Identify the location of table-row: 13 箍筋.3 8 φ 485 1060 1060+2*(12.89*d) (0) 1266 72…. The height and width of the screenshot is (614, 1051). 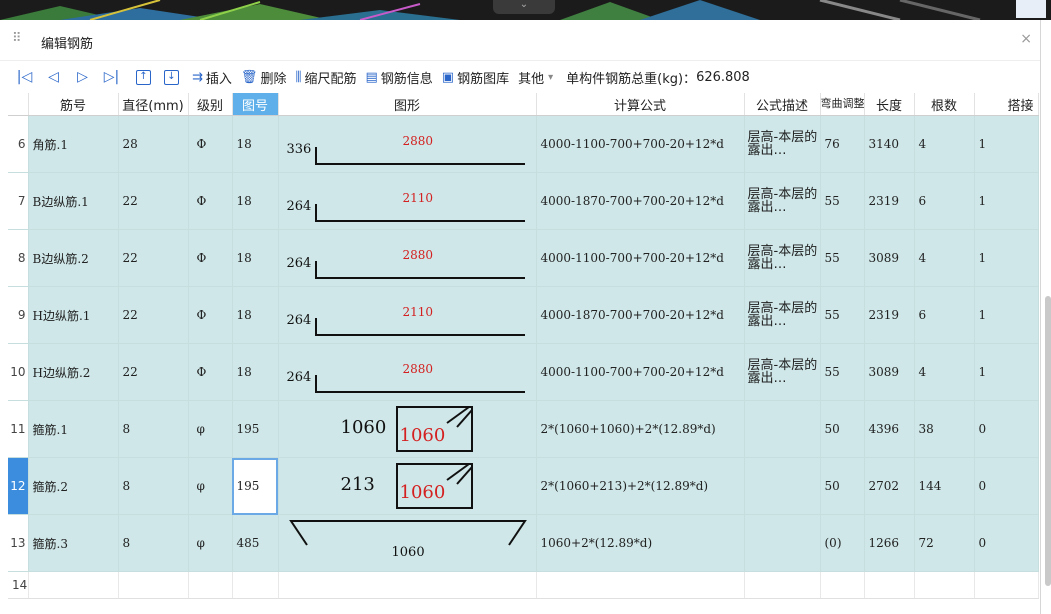
(523, 543).